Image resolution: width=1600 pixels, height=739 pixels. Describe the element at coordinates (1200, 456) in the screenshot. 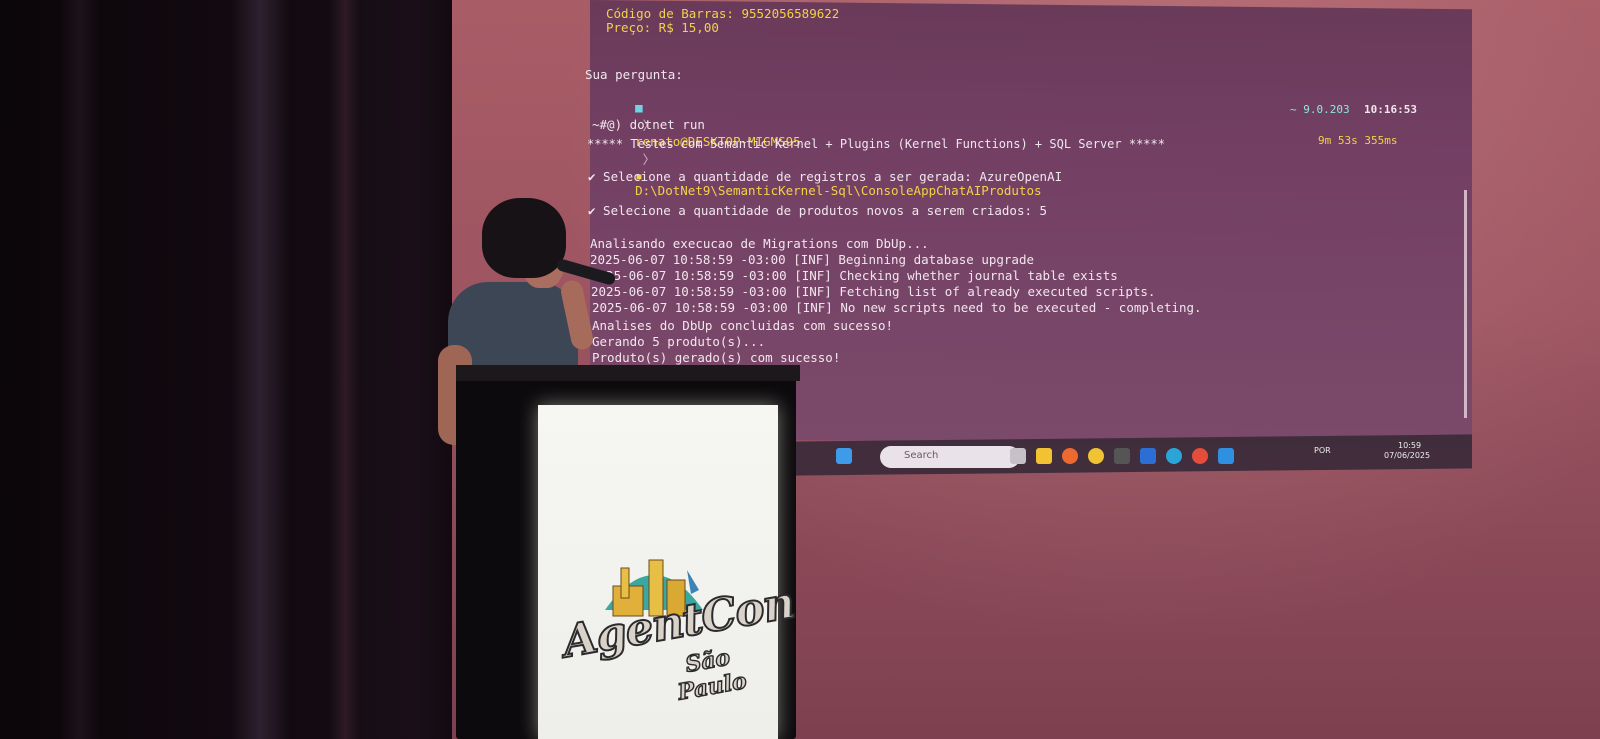

I see `app-red-icon` at that location.